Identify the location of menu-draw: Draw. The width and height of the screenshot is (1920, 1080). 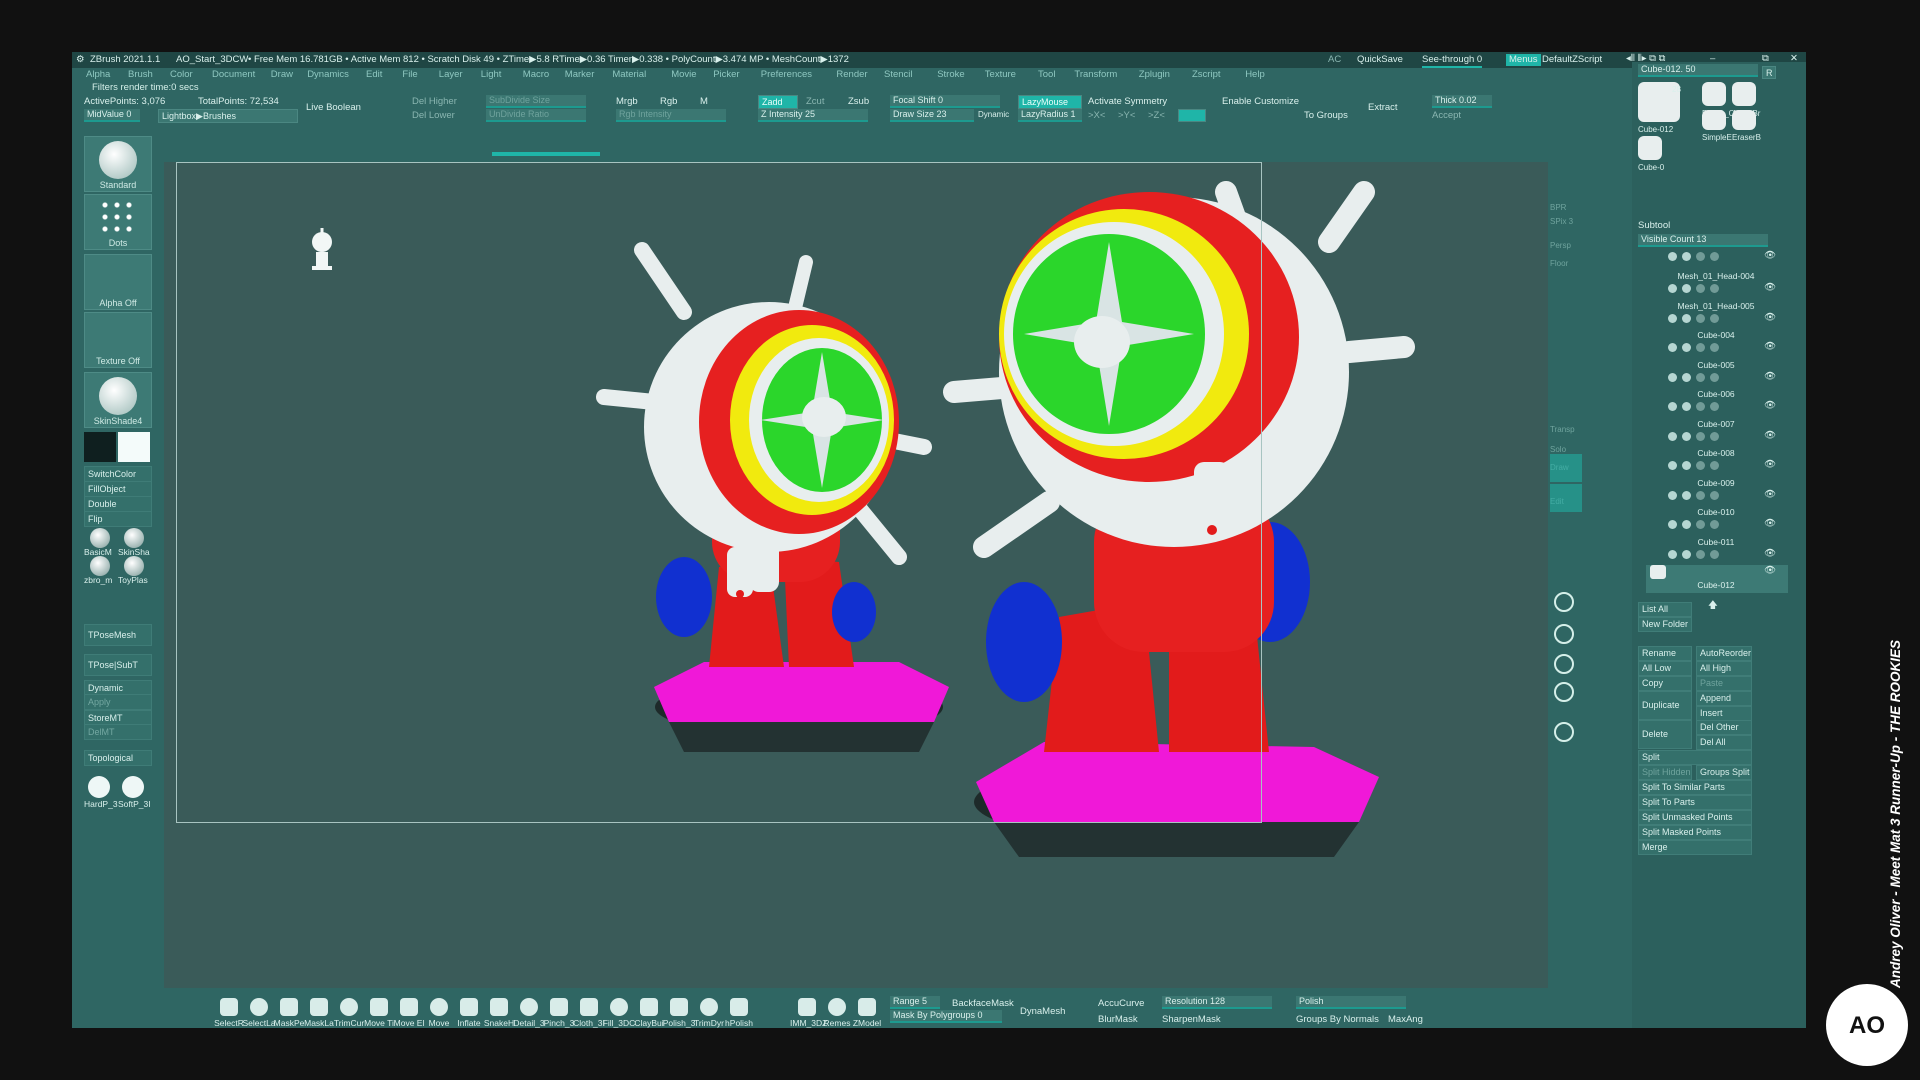
(282, 75).